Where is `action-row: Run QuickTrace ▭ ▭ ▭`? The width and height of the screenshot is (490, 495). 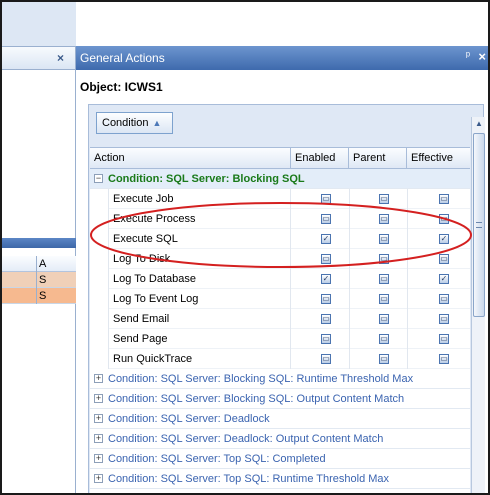 action-row: Run QuickTrace ▭ ▭ ▭ is located at coordinates (289, 359).